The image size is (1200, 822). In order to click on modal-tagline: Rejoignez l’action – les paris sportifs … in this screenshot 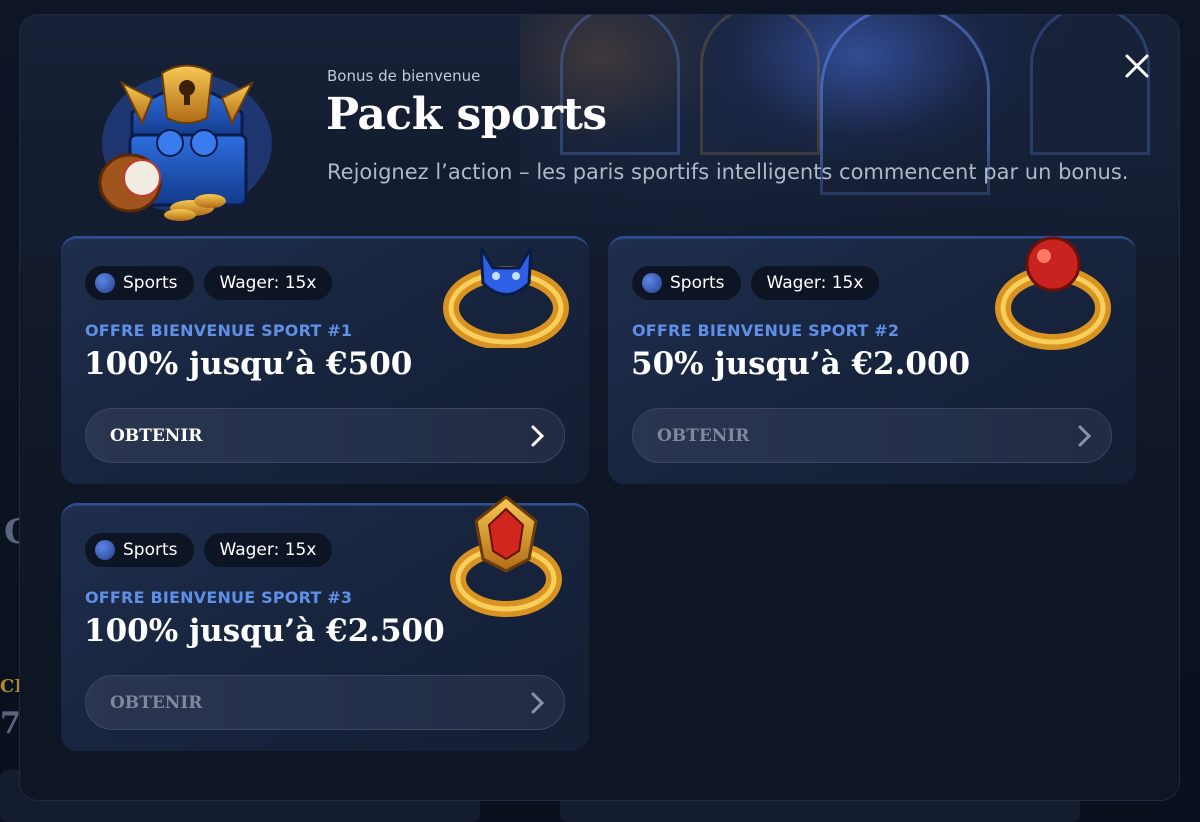, I will do `click(728, 172)`.